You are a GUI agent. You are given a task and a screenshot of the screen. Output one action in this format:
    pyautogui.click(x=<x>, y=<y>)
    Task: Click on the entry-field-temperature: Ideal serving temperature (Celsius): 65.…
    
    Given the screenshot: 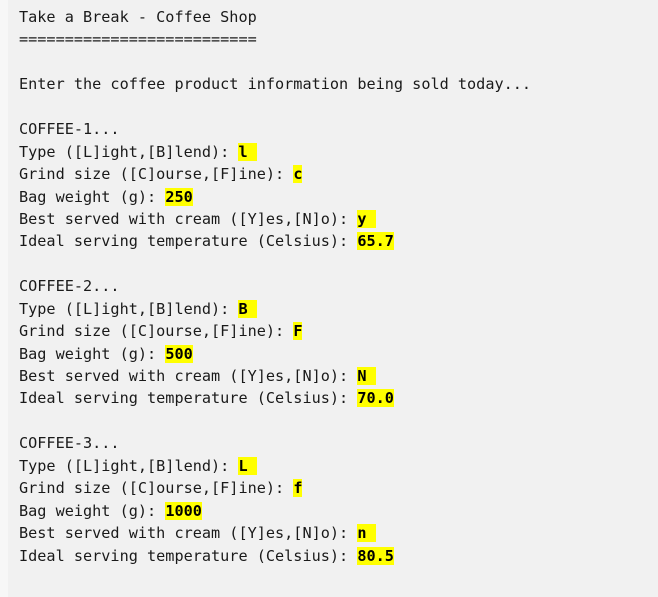 What is the action you would take?
    pyautogui.click(x=338, y=241)
    